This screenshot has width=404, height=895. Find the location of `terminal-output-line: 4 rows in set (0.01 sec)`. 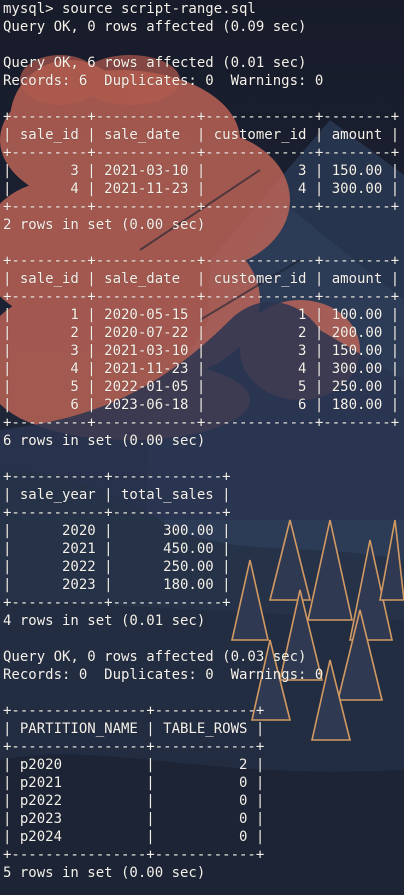

terminal-output-line: 4 rows in set (0.01 sec) is located at coordinates (104, 621).